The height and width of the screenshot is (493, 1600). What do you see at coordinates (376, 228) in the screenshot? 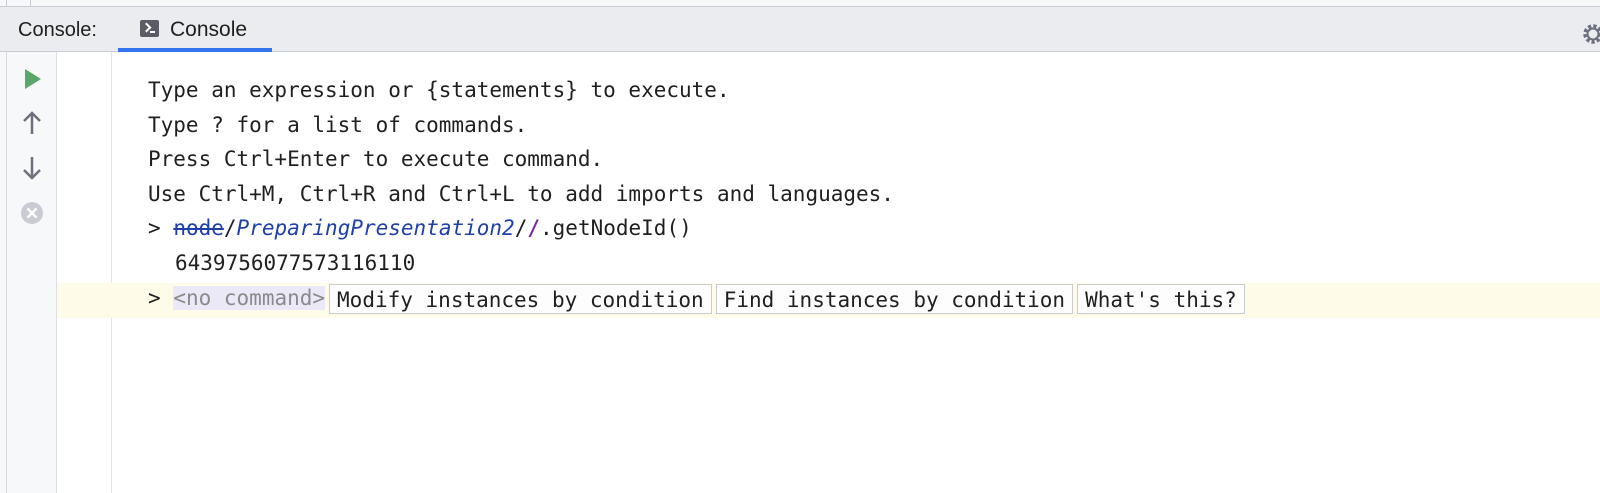
I see `model-reference: PreparingPresentation2` at bounding box center [376, 228].